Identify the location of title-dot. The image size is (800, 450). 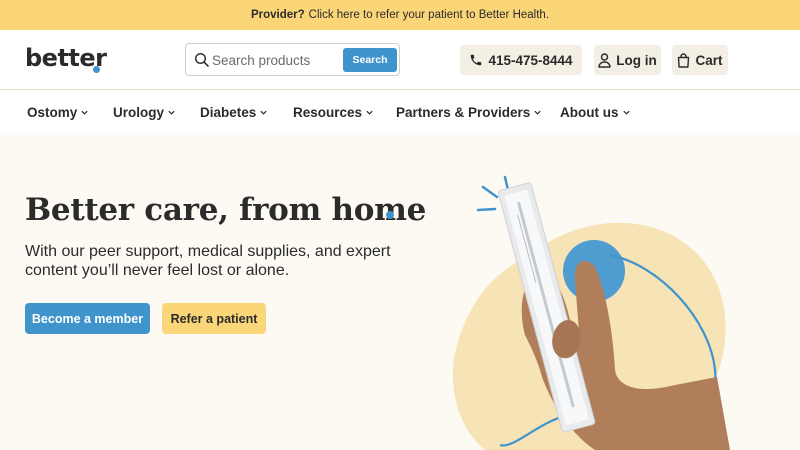
(390, 215).